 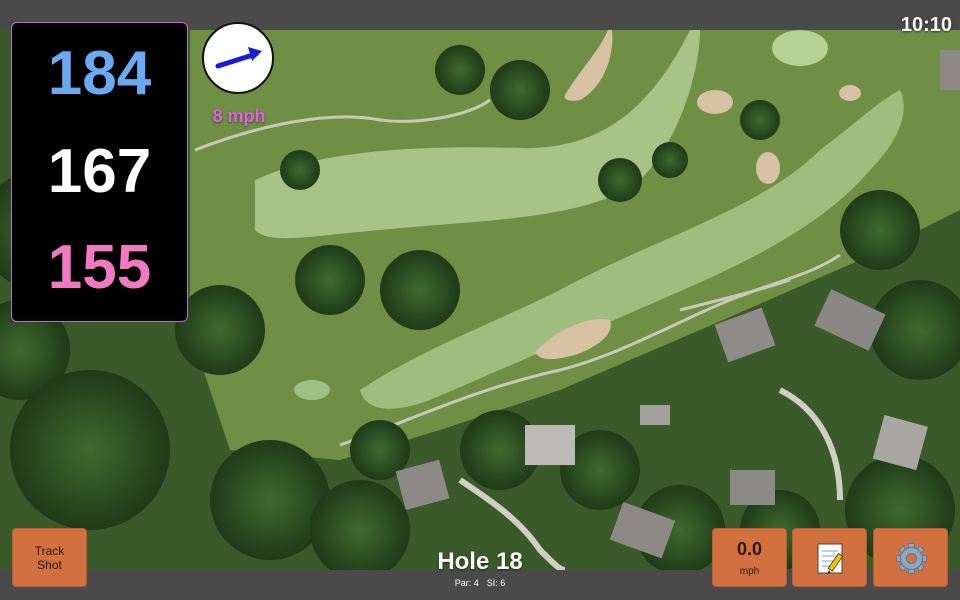 What do you see at coordinates (99, 73) in the screenshot?
I see `distance-back: 184` at bounding box center [99, 73].